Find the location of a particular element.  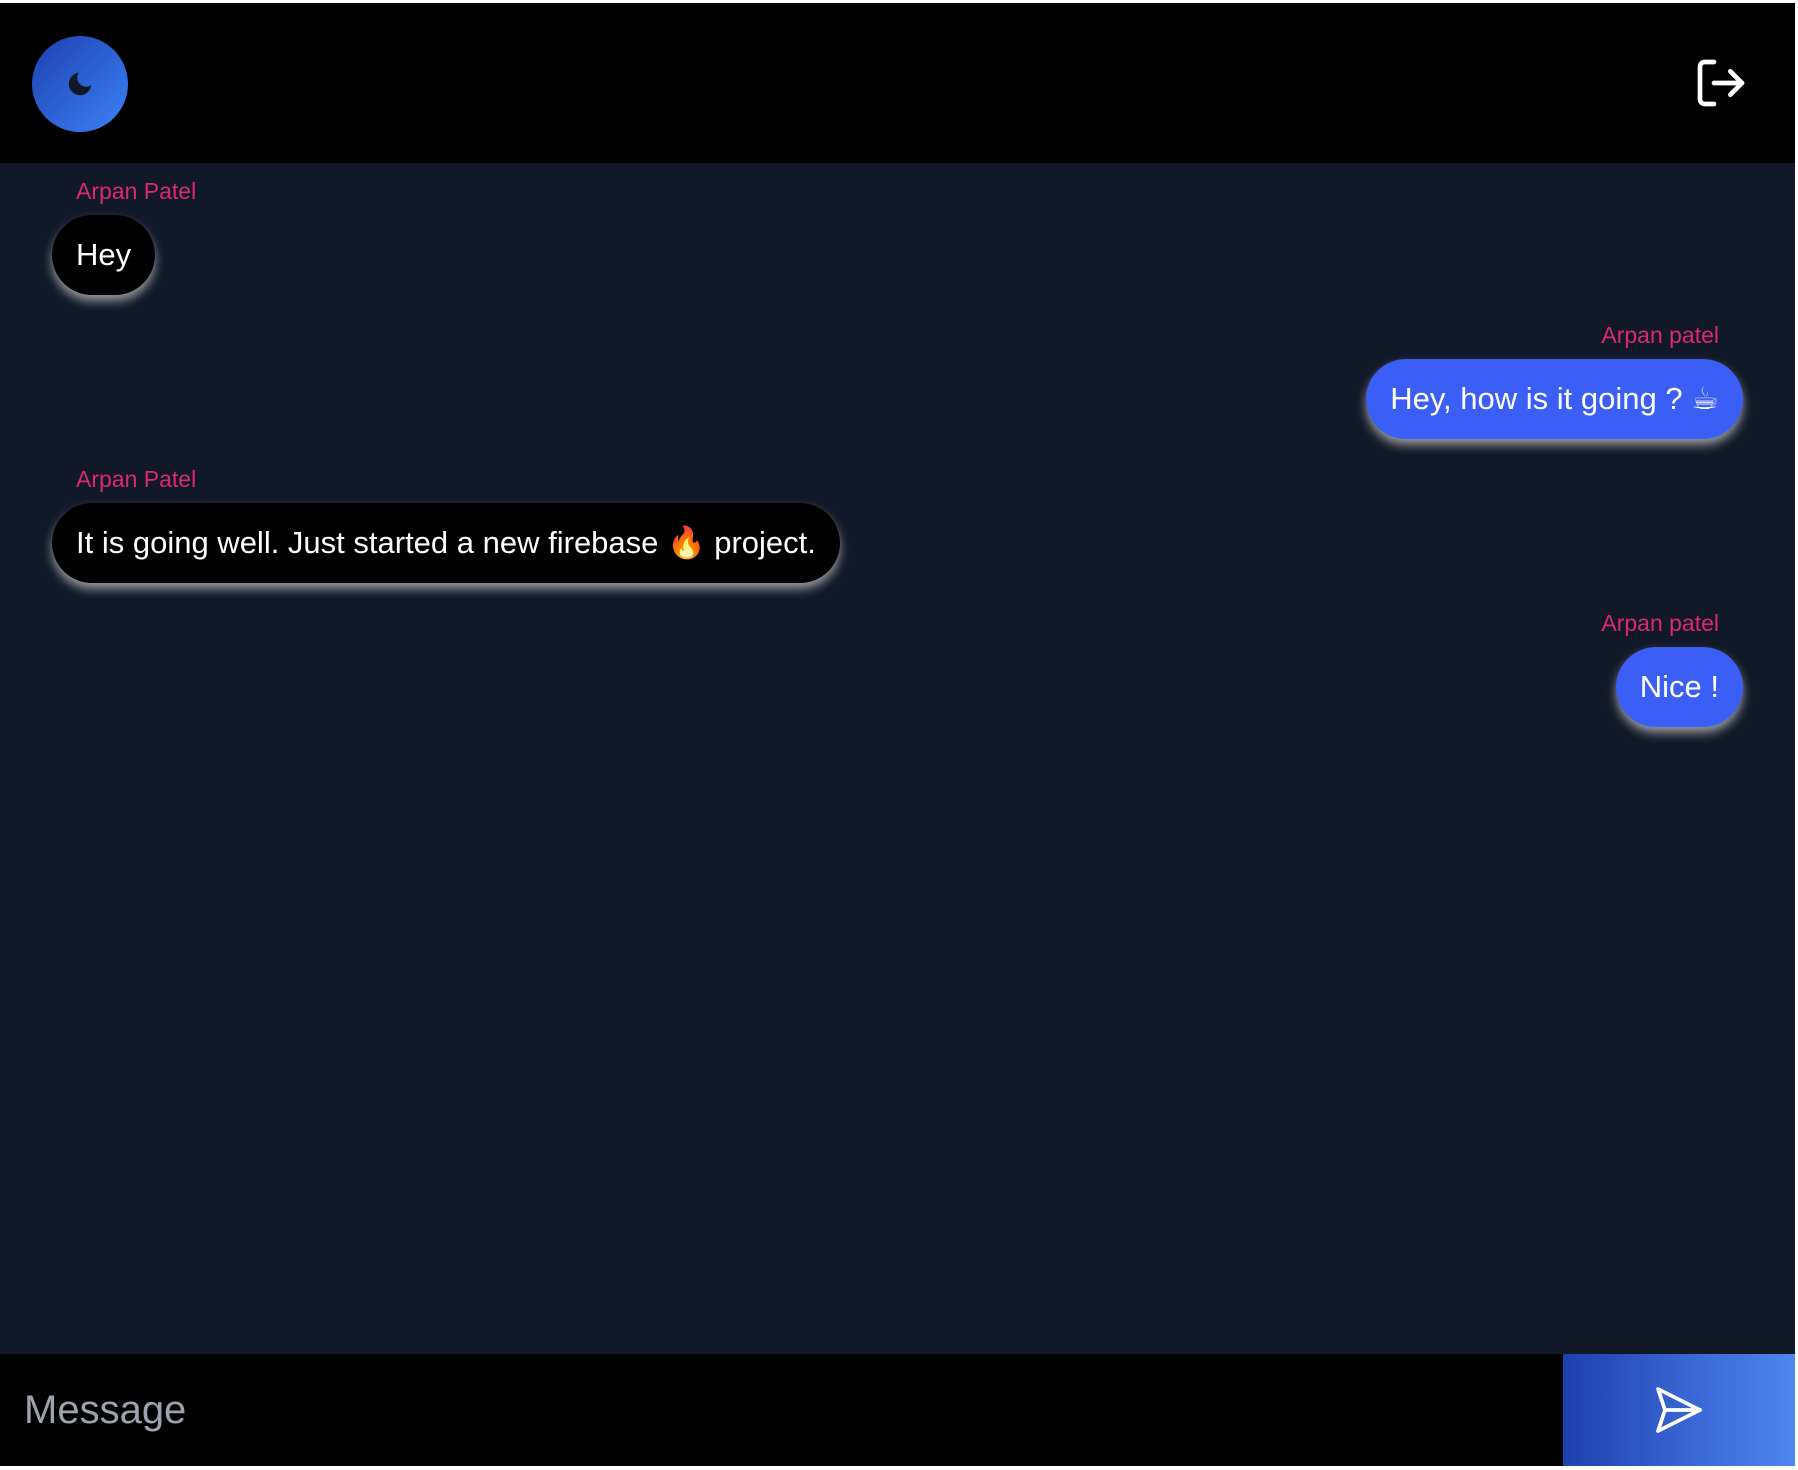

message-bubble: Hey is located at coordinates (104, 255).